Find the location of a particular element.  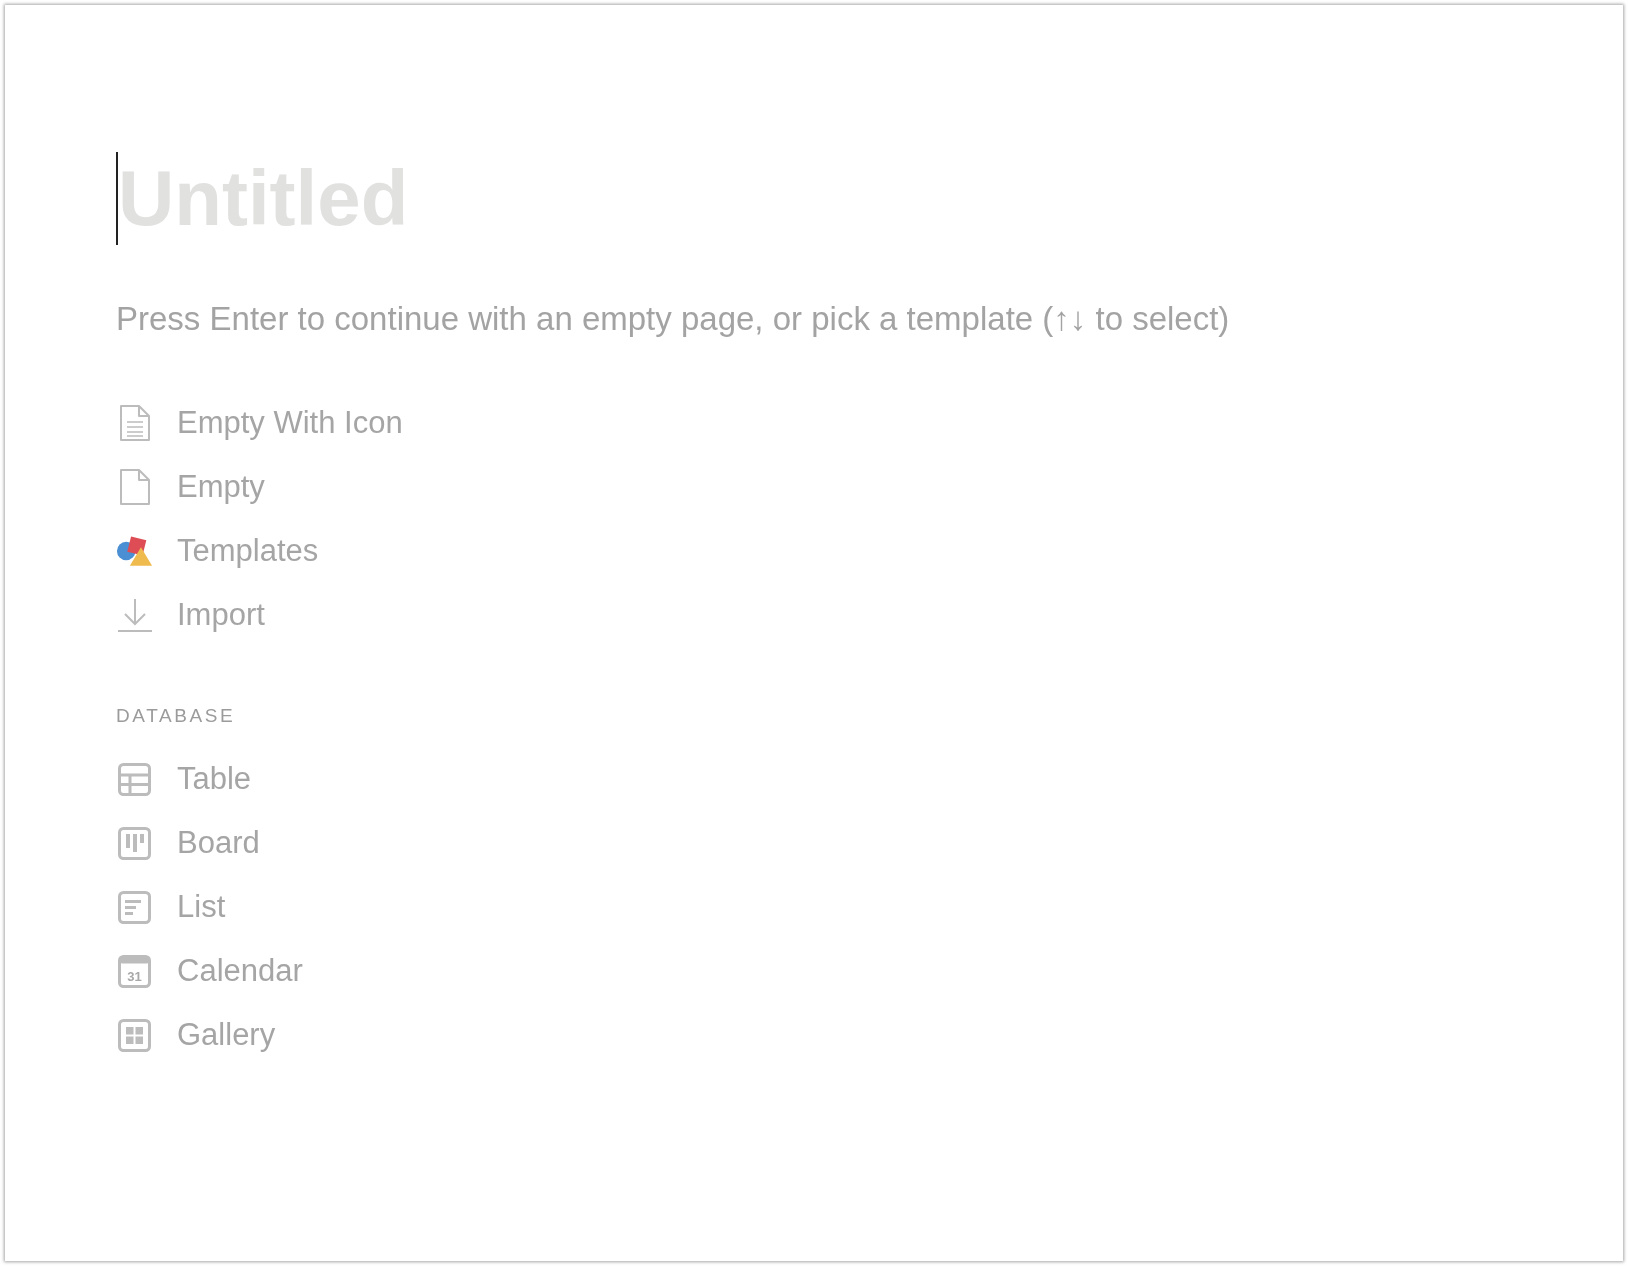

blank-page-icon is located at coordinates (134, 487).